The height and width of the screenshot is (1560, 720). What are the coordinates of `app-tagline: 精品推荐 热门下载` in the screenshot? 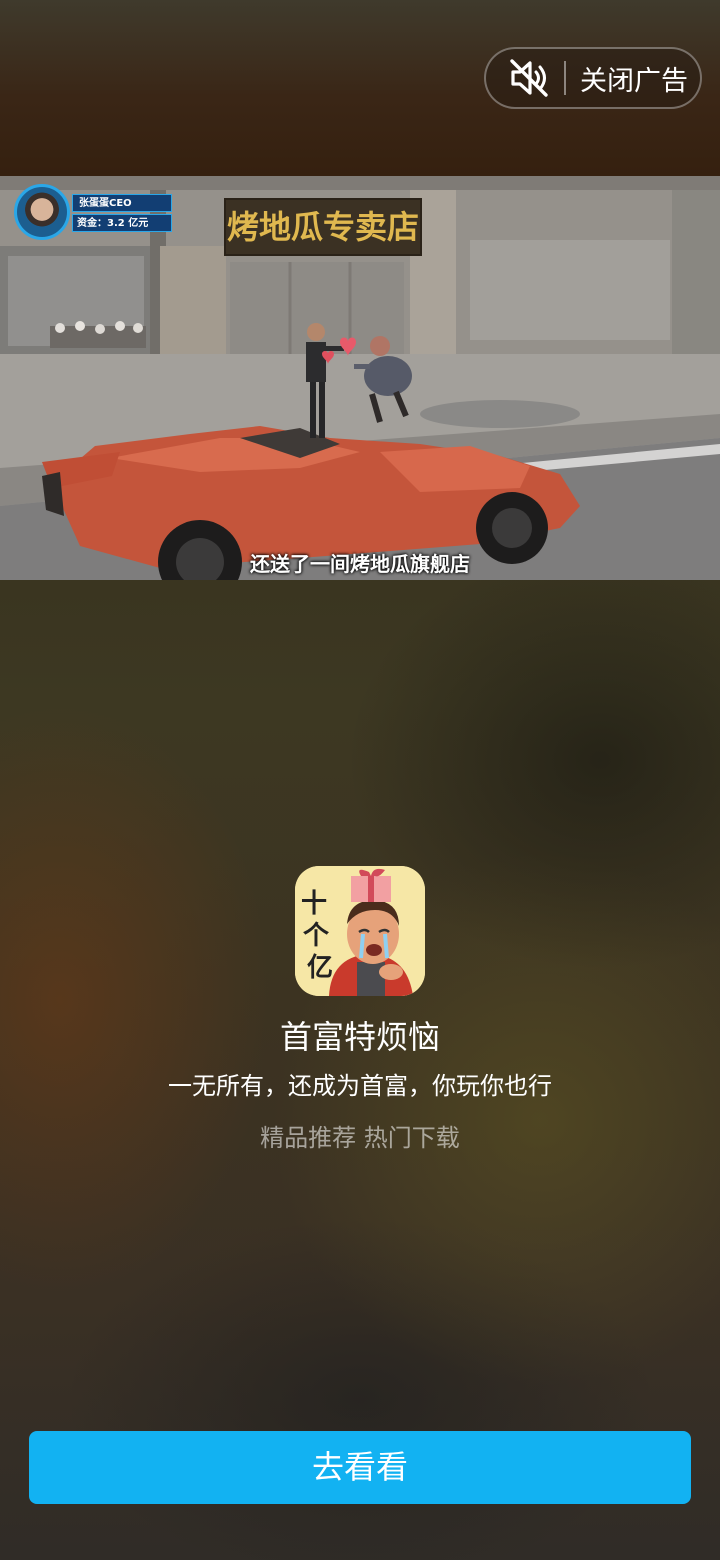 It's located at (360, 1138).